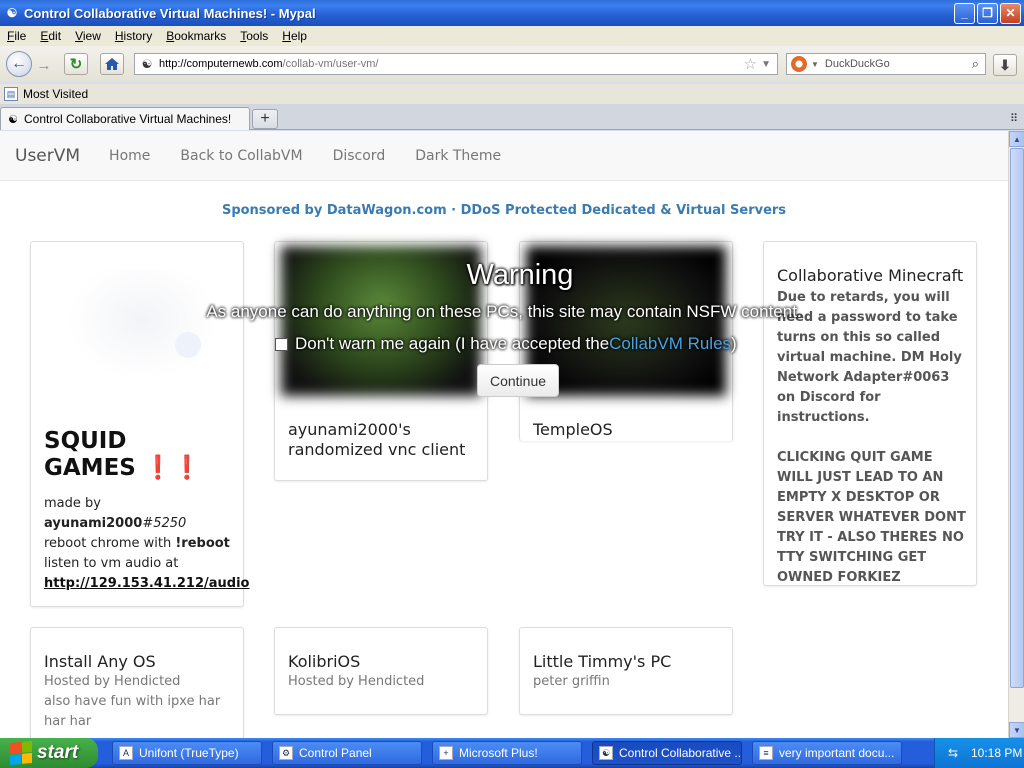 This screenshot has width=1024, height=768. What do you see at coordinates (146, 583) in the screenshot?
I see `audio-link: http://129.153.41.212/audio` at bounding box center [146, 583].